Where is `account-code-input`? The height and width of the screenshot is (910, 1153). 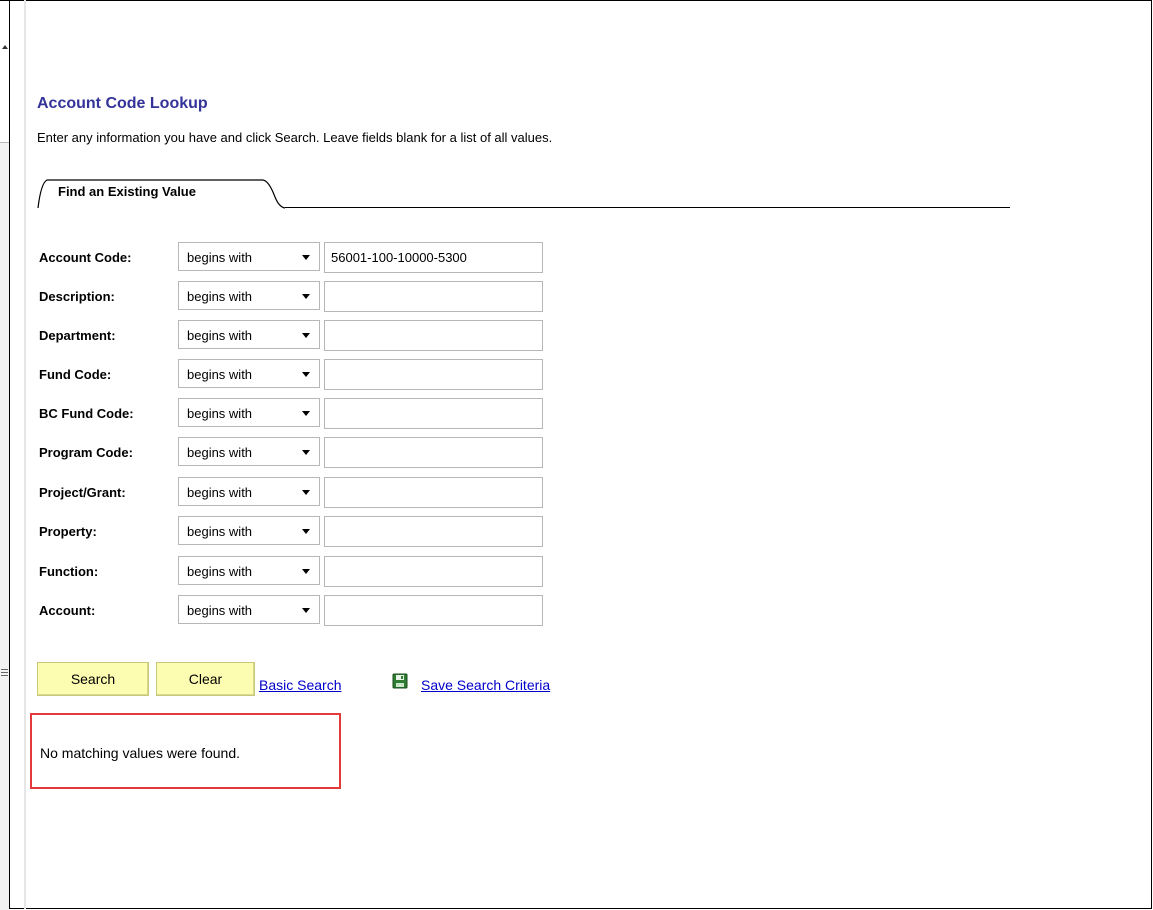
account-code-input is located at coordinates (433, 257).